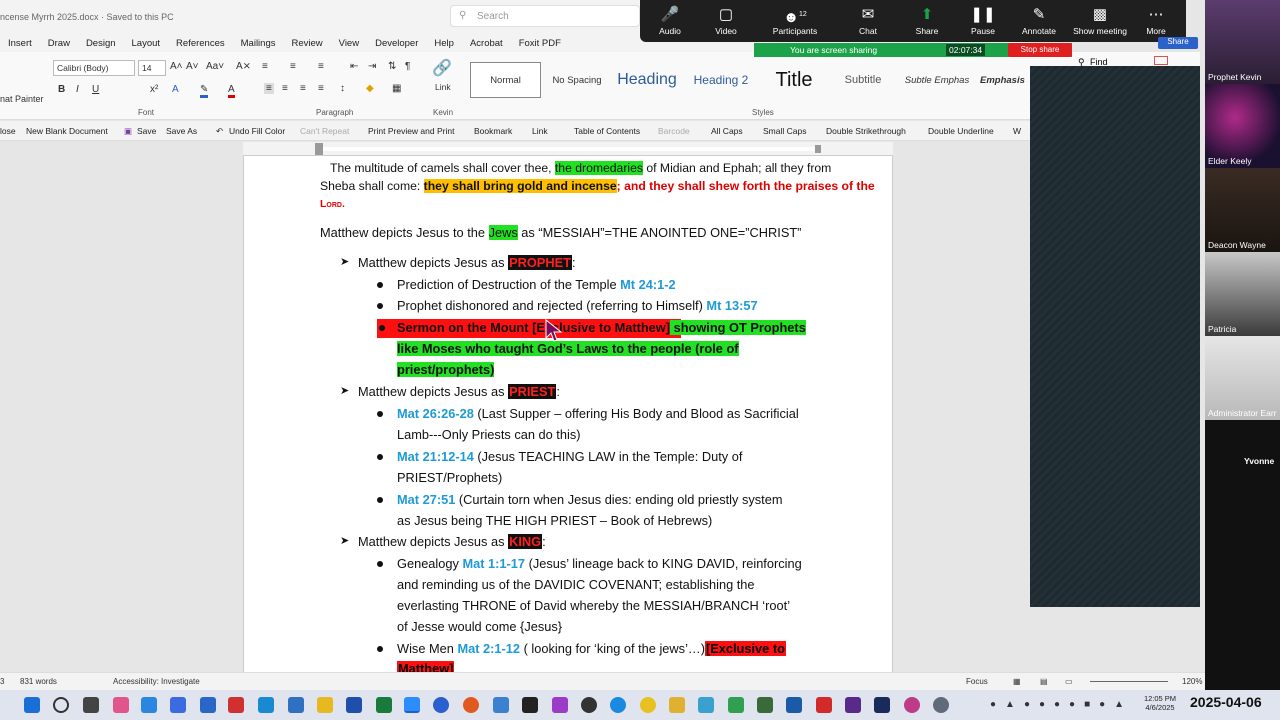 The height and width of the screenshot is (720, 1280). Describe the element at coordinates (307, 43) in the screenshot. I see `tab-review: Review` at that location.